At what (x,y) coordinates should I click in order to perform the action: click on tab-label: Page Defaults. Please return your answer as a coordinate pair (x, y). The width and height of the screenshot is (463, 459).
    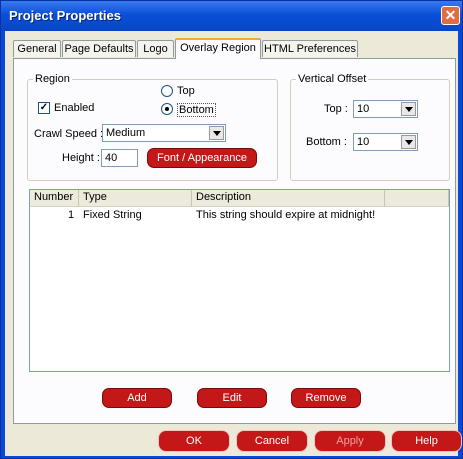
    Looking at the image, I should click on (99, 49).